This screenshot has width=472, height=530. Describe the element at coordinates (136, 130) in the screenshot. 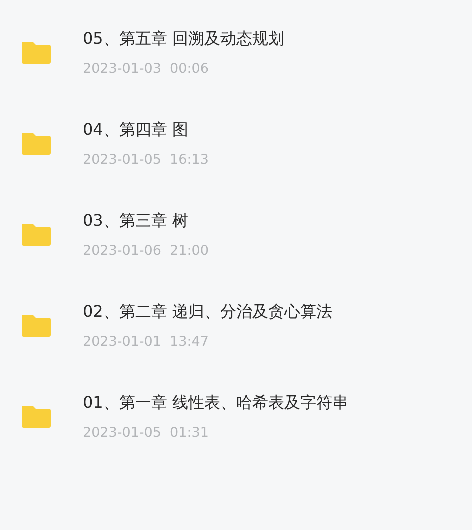

I see `folder-name: 04、第四章 图` at that location.